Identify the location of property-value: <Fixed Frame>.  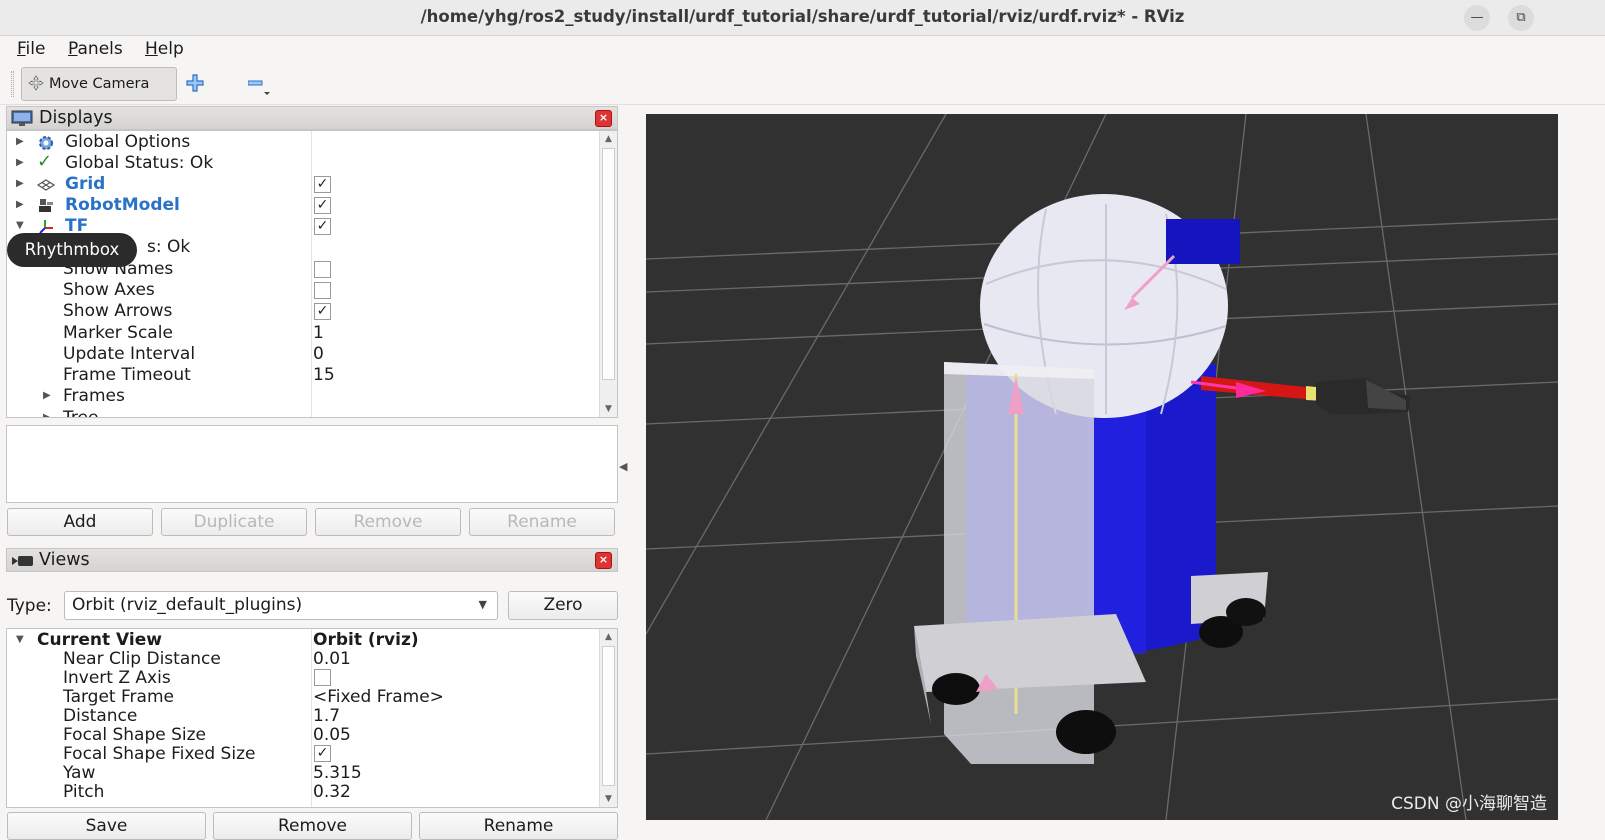
(378, 697).